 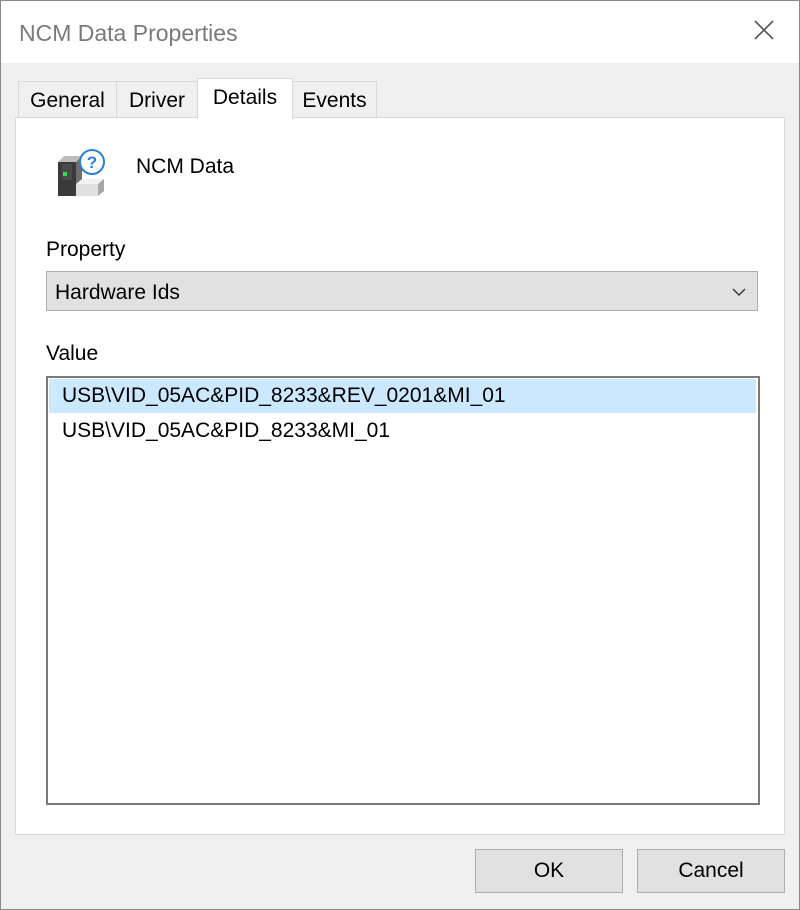 I want to click on value-label: Value, so click(x=72, y=353).